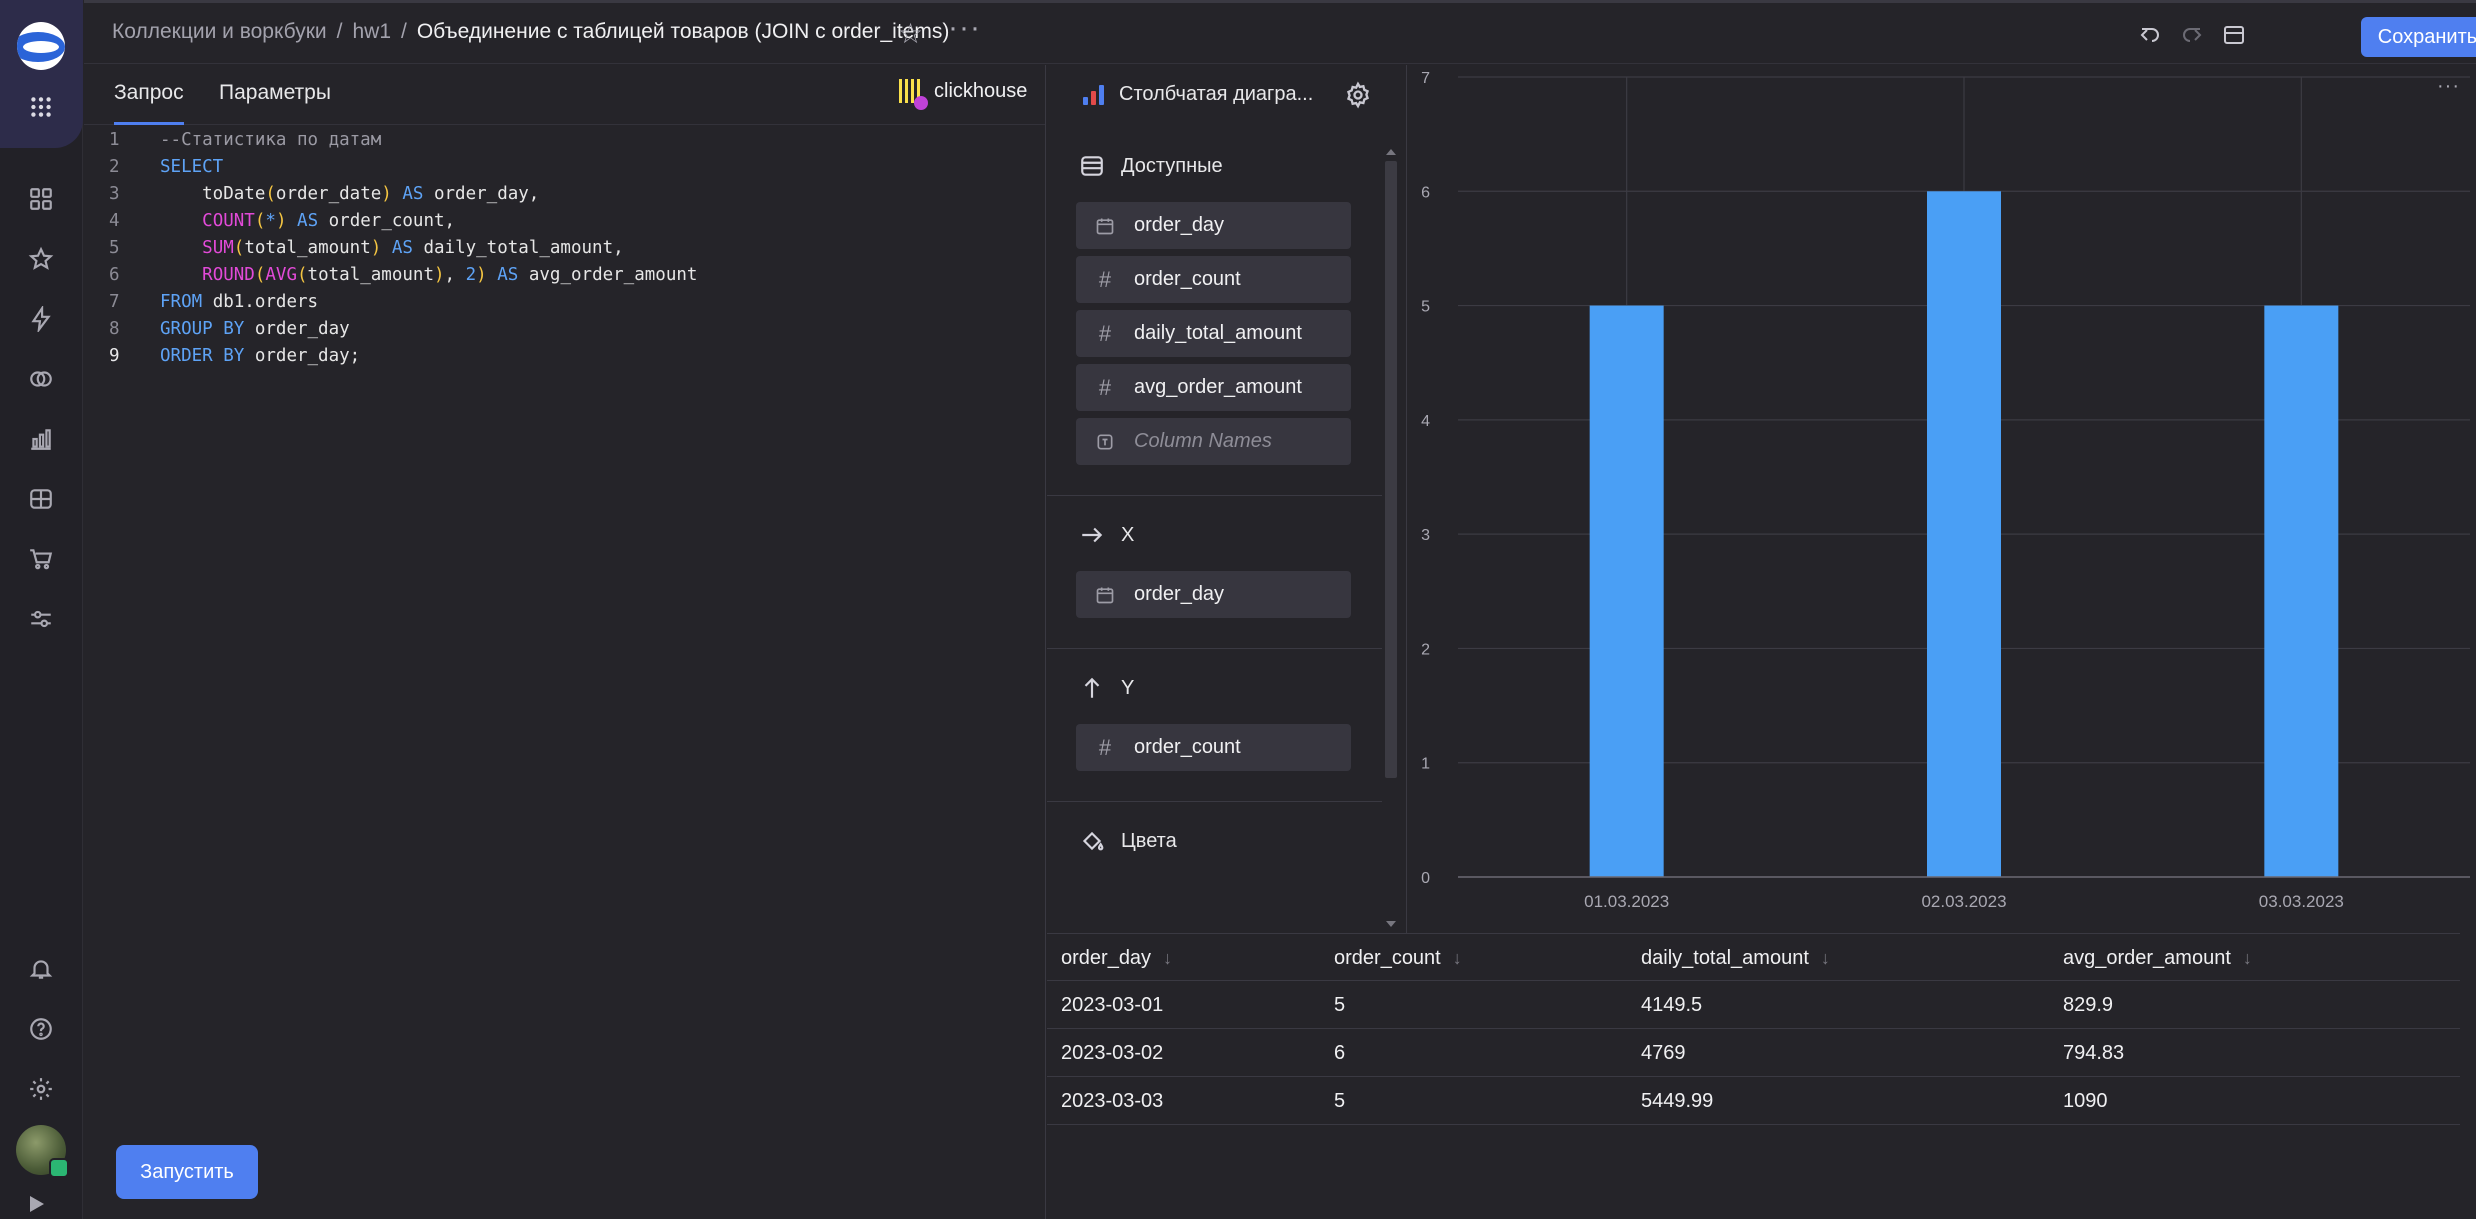 The image size is (2476, 1219). Describe the element at coordinates (41, 559) in the screenshot. I see `marketplace-cart-icon` at that location.